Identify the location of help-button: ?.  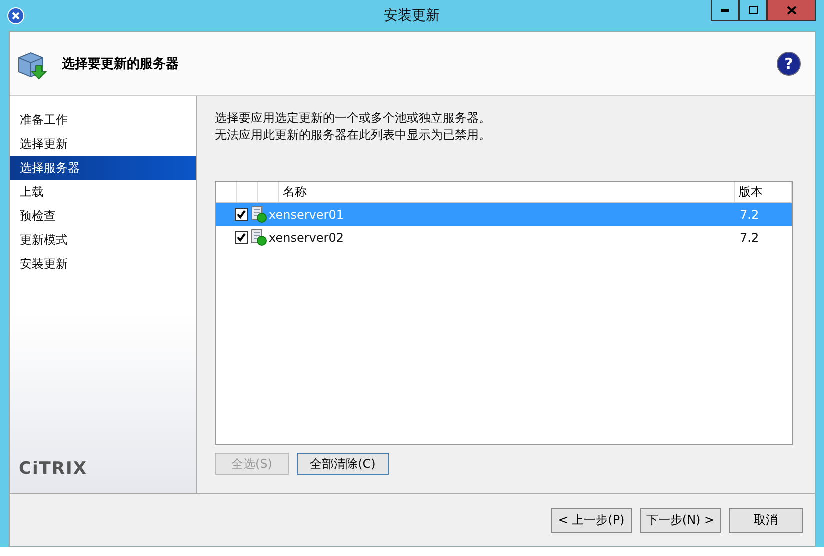
(789, 64).